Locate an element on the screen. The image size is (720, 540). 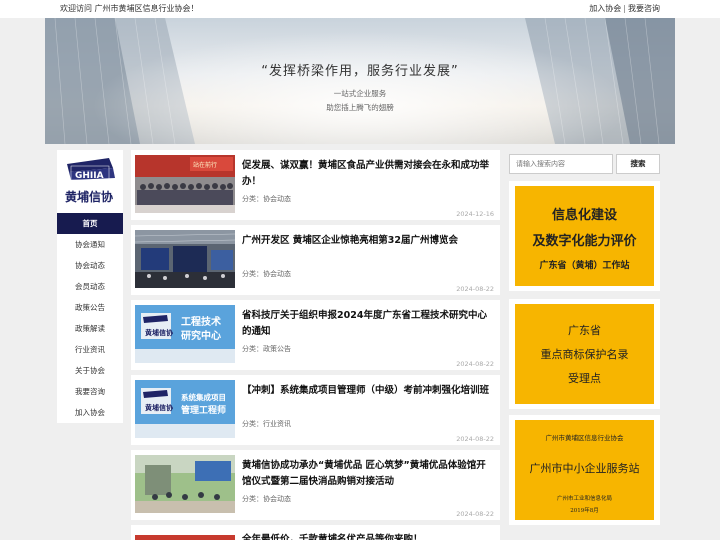
expo-photo-image is located at coordinates (185, 259).